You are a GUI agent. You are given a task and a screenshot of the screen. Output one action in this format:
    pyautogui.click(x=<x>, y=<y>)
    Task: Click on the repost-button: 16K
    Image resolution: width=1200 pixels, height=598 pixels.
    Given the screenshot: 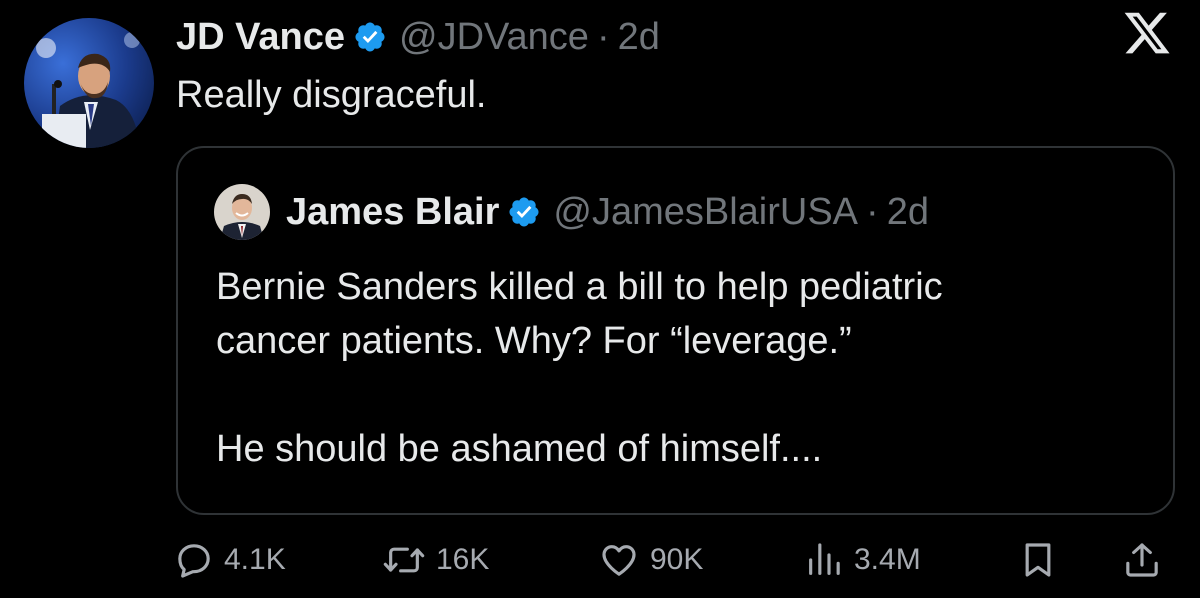 What is the action you would take?
    pyautogui.click(x=435, y=560)
    